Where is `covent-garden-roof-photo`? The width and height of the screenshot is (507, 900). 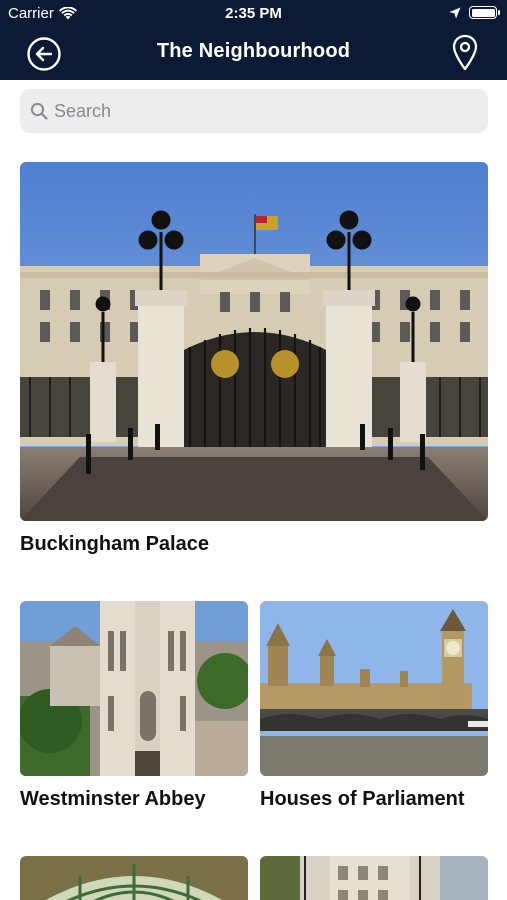 covent-garden-roof-photo is located at coordinates (134, 878).